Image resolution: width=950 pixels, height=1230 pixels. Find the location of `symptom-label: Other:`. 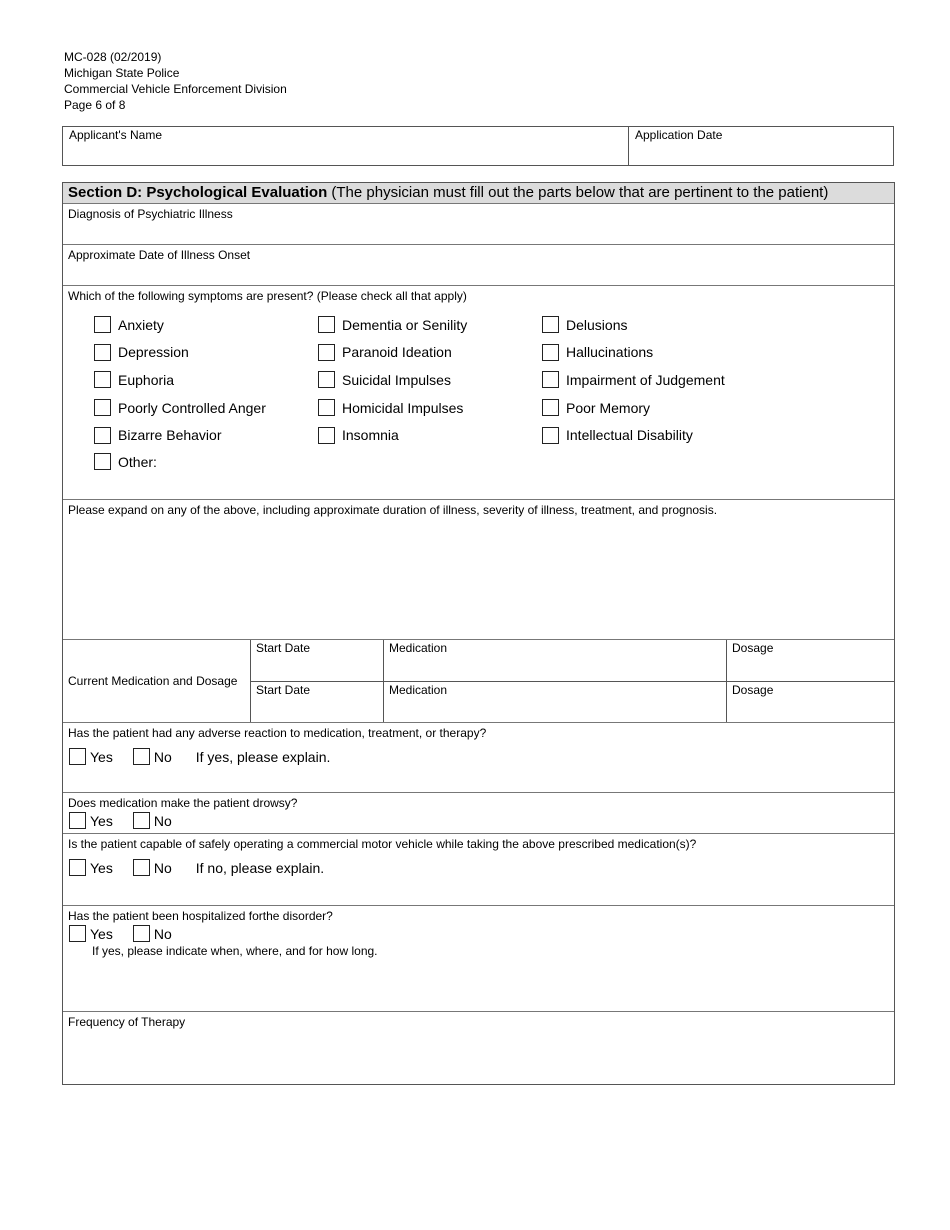

symptom-label: Other: is located at coordinates (137, 461).